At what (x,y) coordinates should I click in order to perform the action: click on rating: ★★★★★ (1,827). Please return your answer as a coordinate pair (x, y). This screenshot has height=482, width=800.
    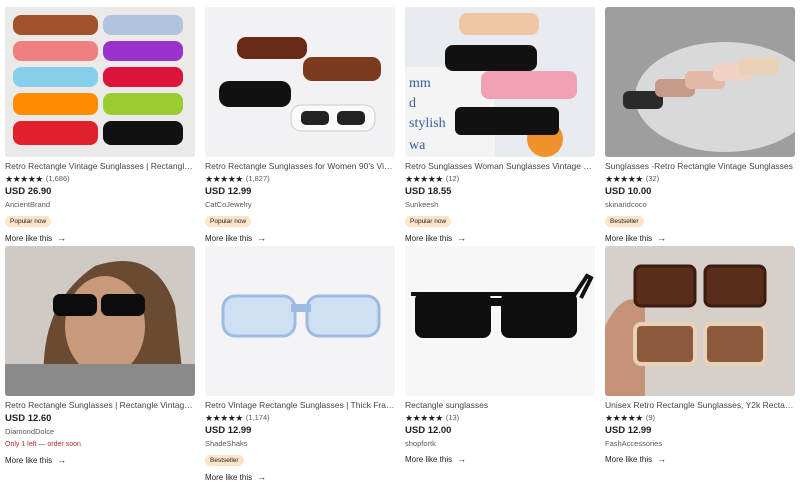
    Looking at the image, I should click on (300, 178).